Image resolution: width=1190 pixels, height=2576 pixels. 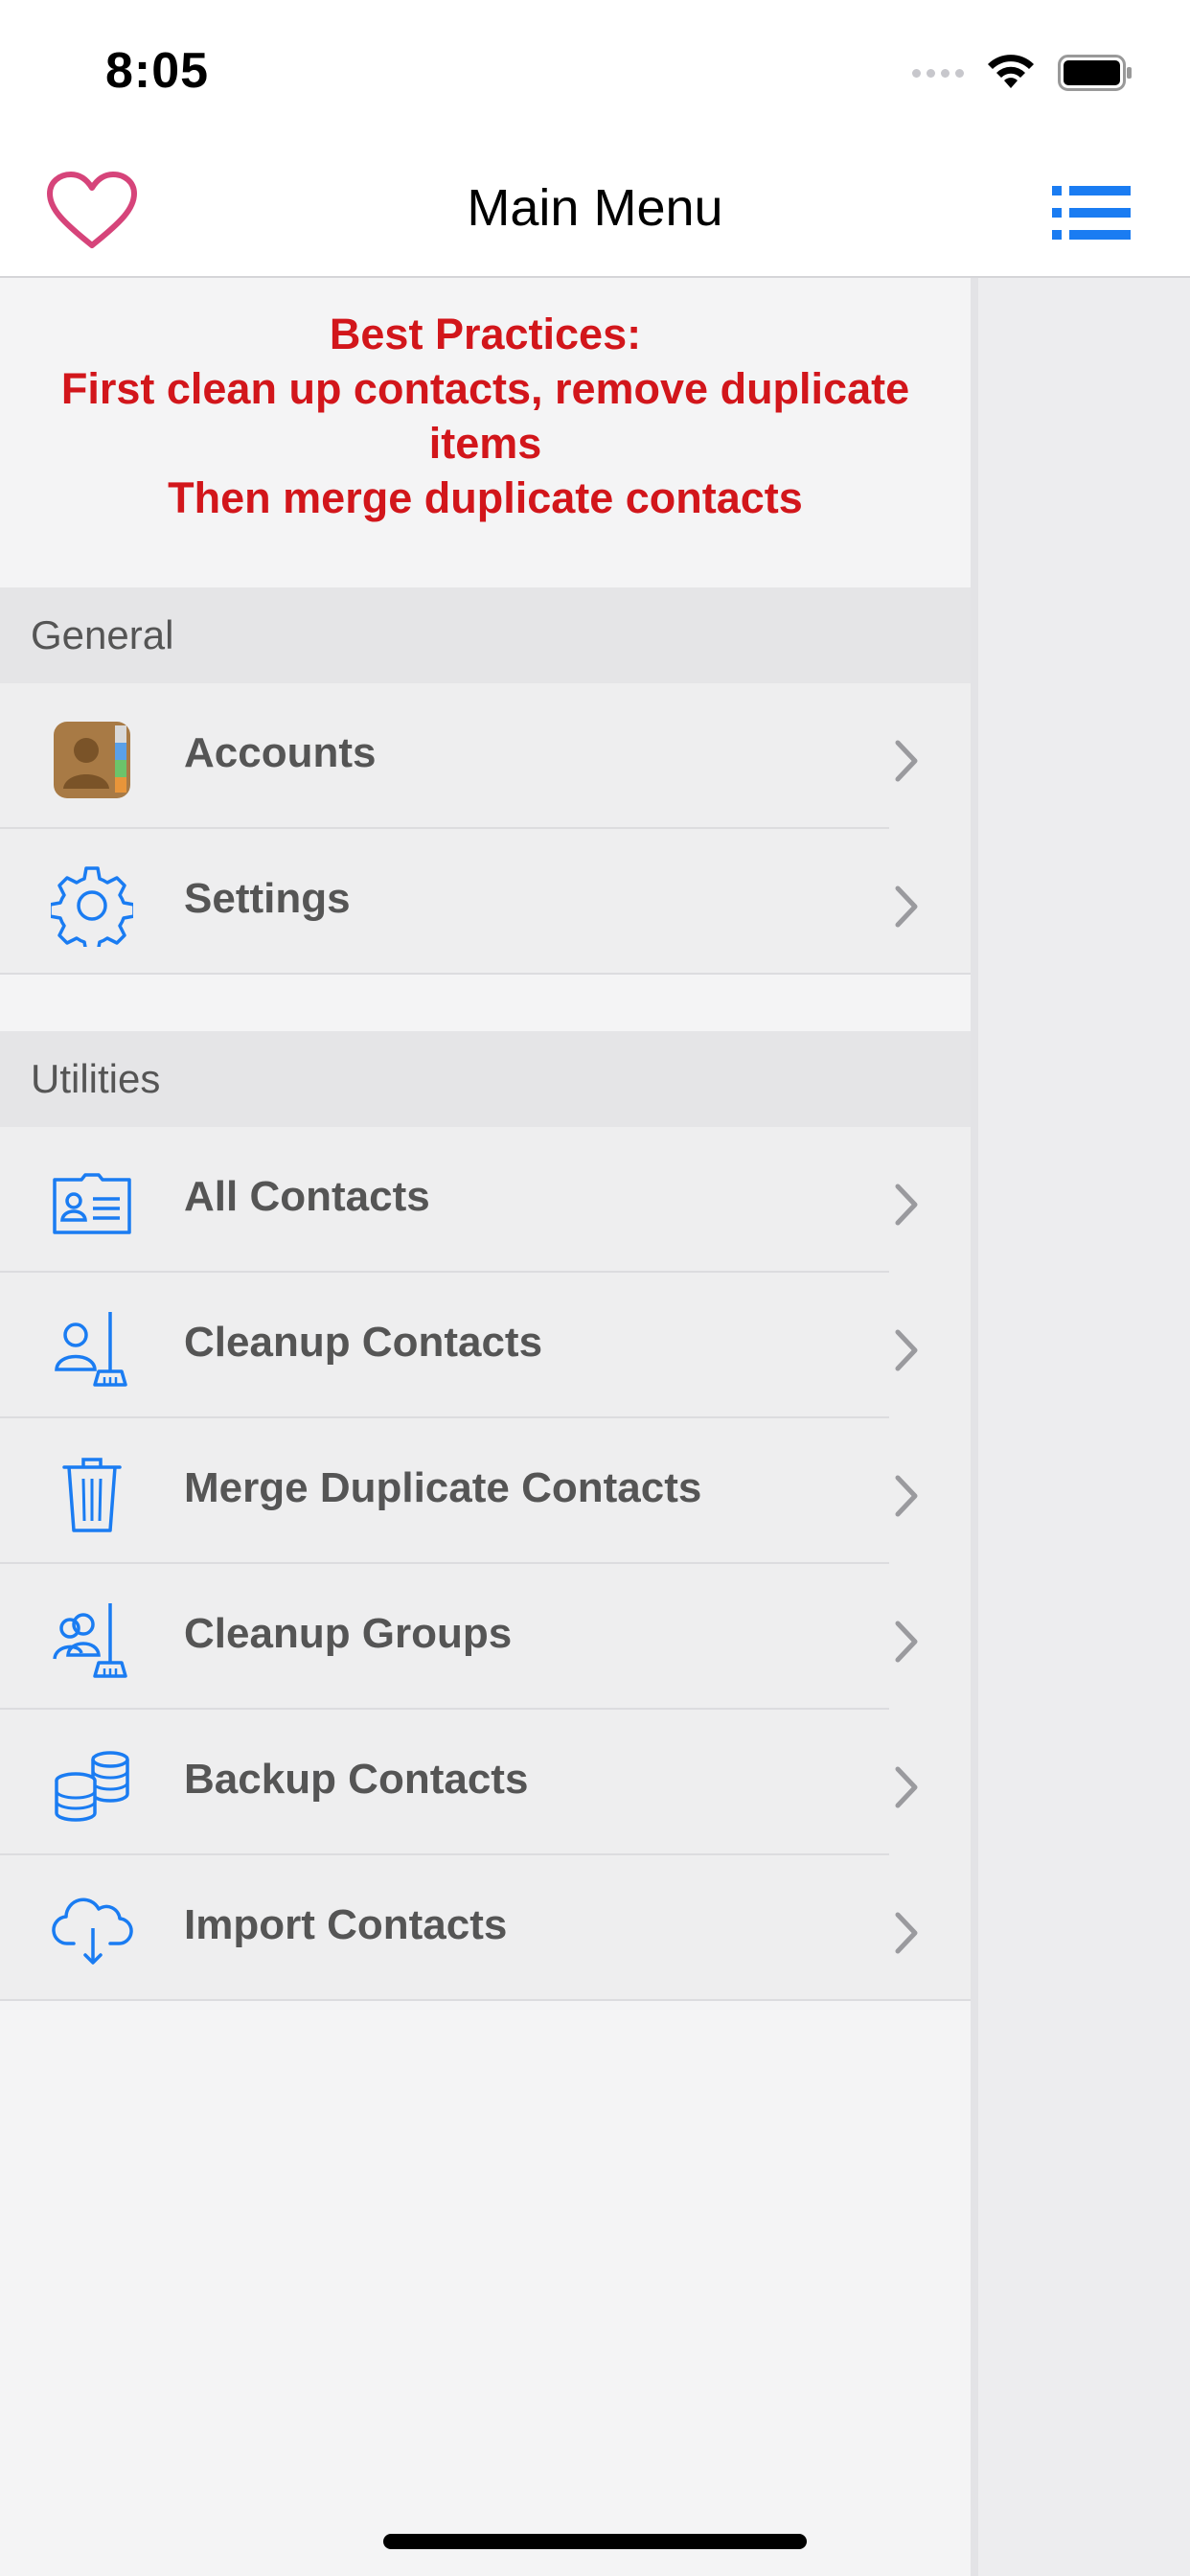 I want to click on section-header-general: General, so click(x=486, y=635).